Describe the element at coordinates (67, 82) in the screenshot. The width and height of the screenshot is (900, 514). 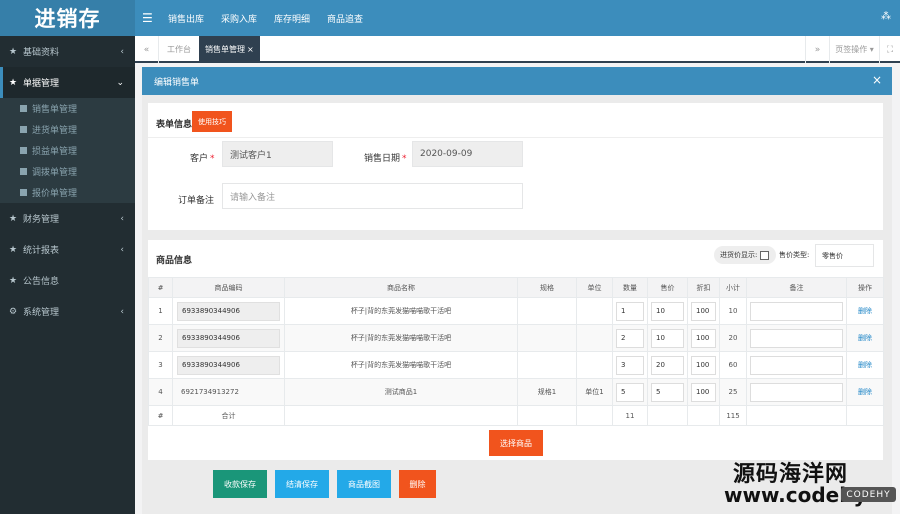
I see `sidebar-item-documents: ★ 单据管理 ⌄` at that location.